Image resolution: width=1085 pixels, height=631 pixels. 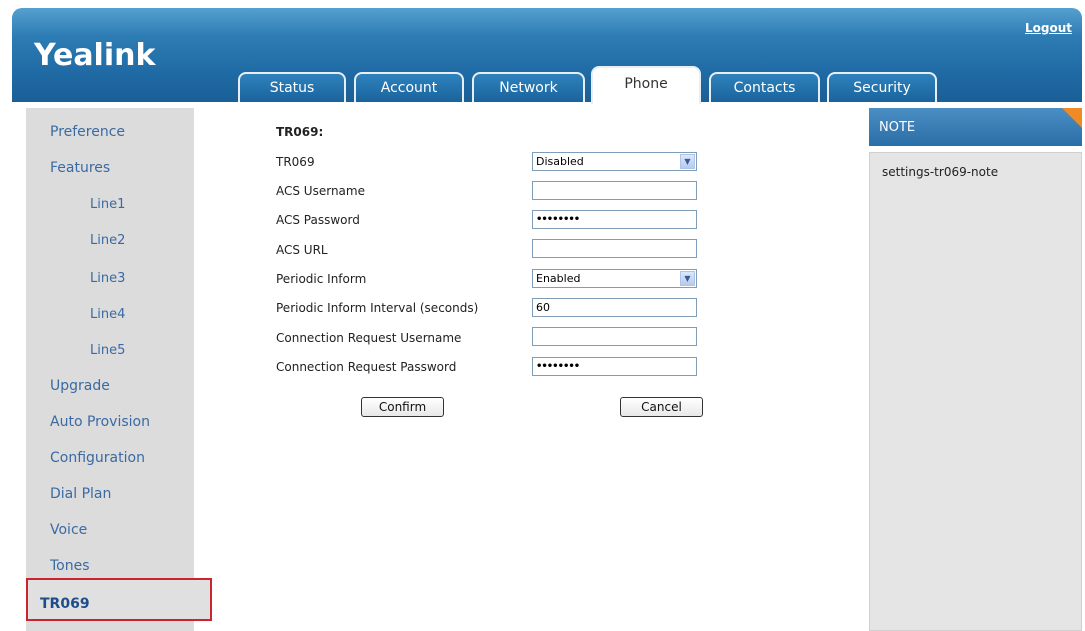 What do you see at coordinates (1072, 118) in the screenshot?
I see `corner-fold-icon` at bounding box center [1072, 118].